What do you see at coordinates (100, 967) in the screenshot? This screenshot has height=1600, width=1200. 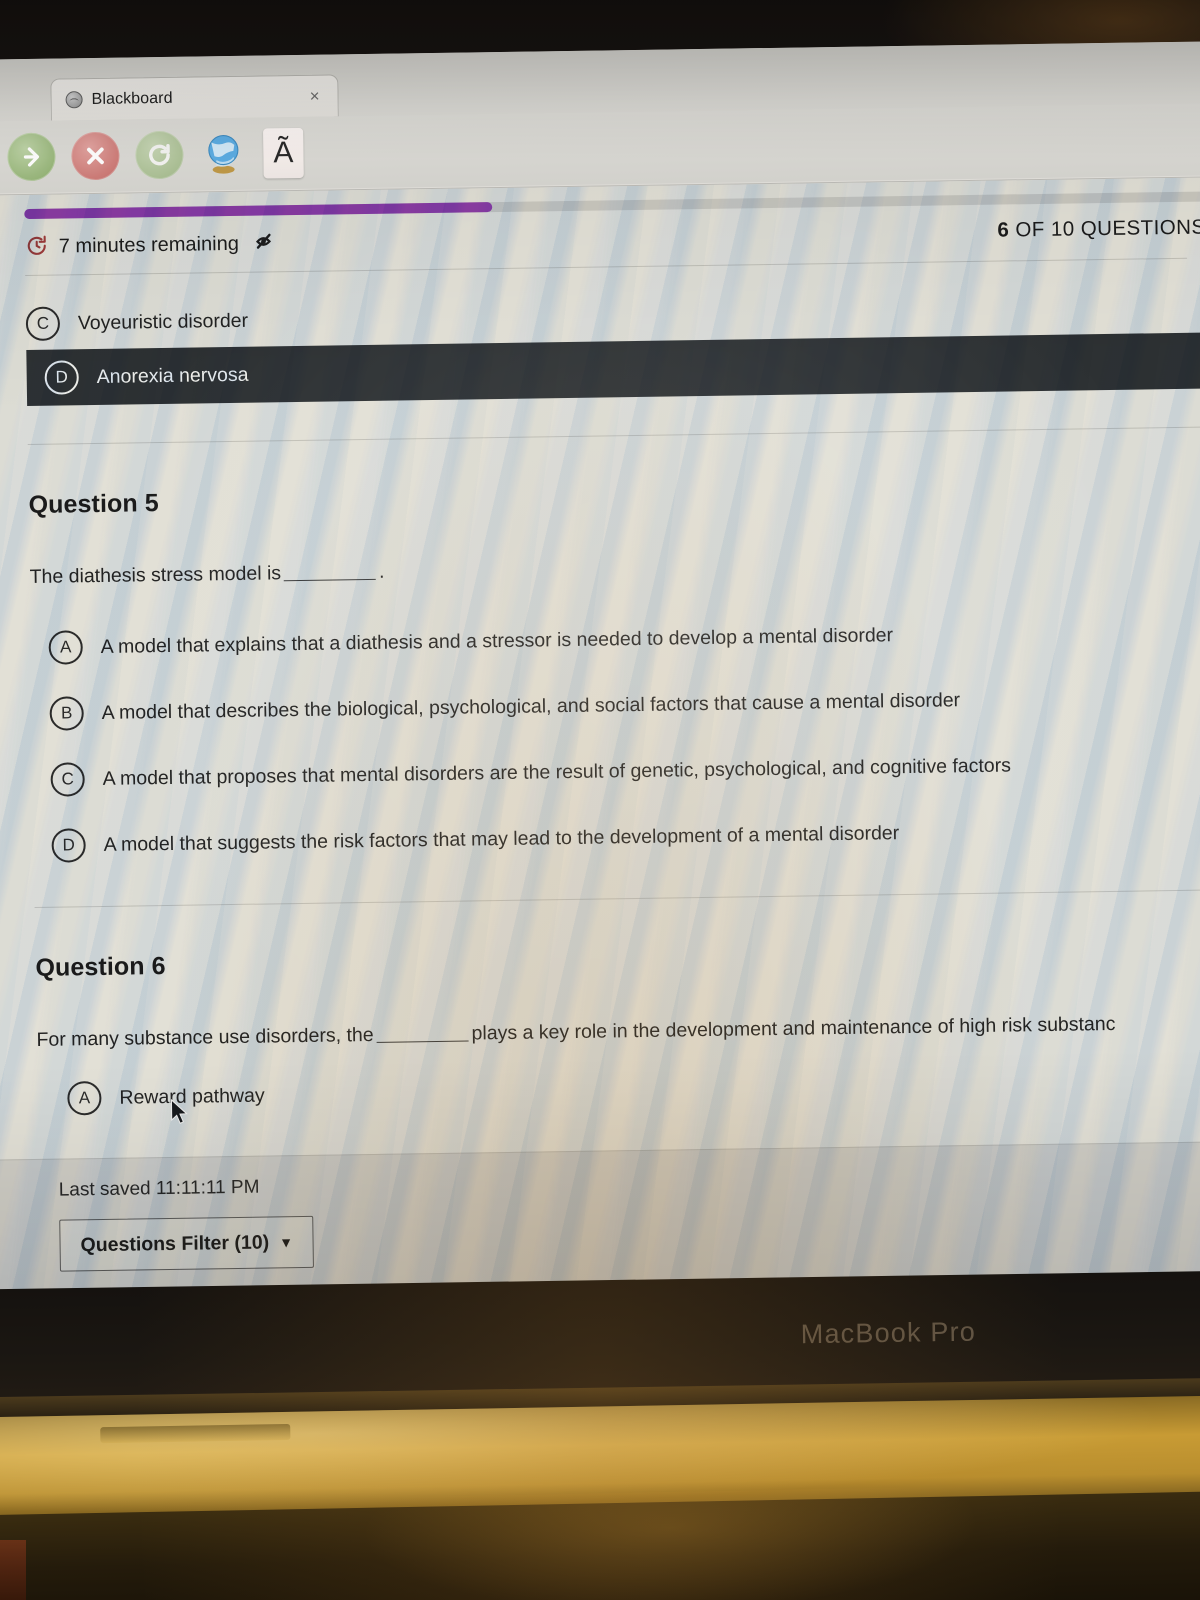 I see `question-6-title: Question 6` at bounding box center [100, 967].